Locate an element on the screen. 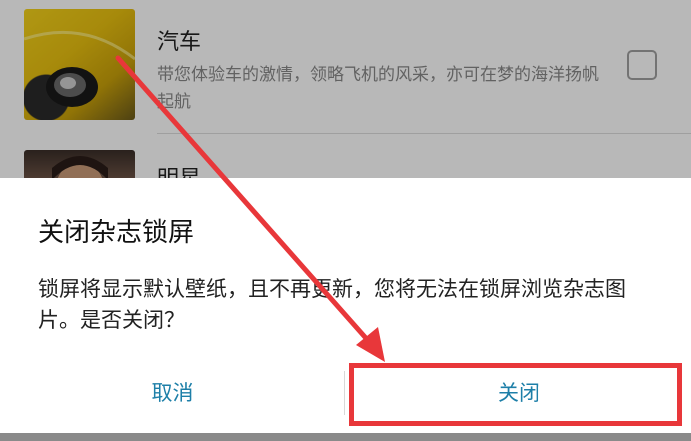 This screenshot has height=441, width=691. cancel-button: 取消 is located at coordinates (172, 392).